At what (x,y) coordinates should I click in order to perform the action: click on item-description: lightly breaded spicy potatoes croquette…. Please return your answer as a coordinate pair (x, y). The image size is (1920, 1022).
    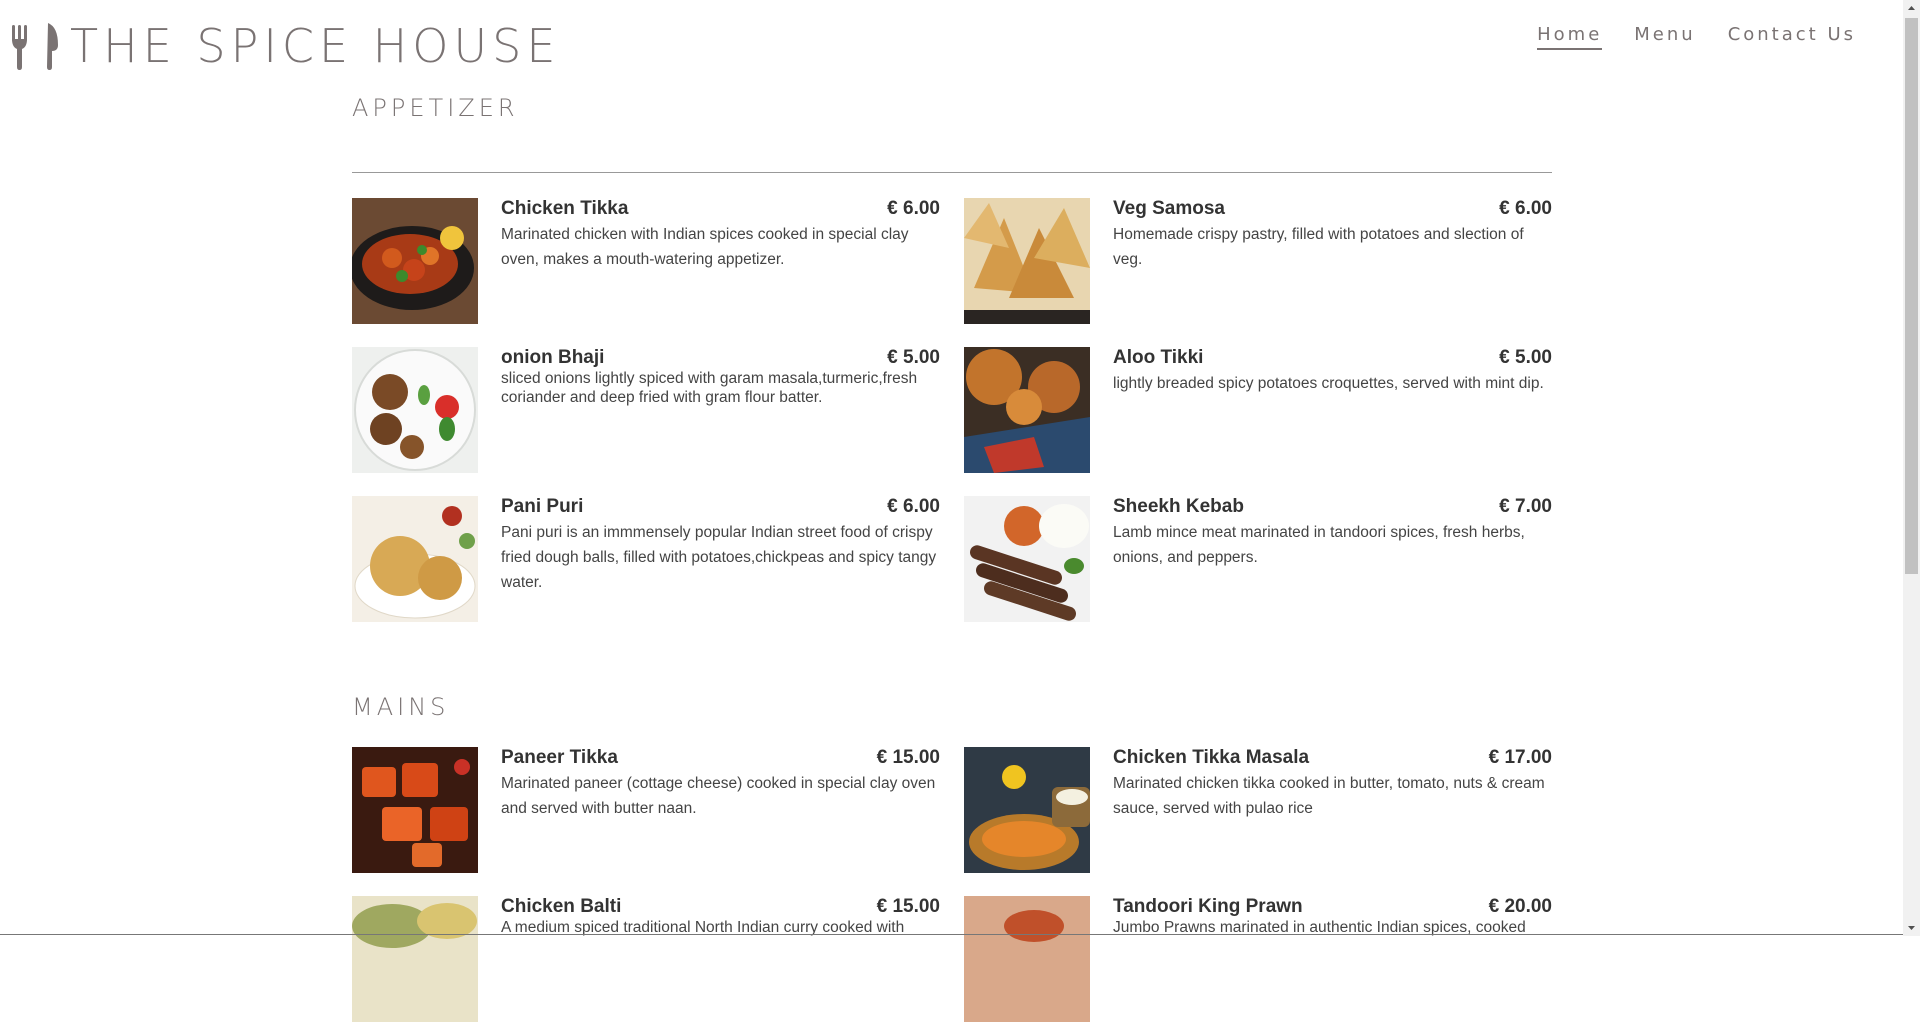
    Looking at the image, I should click on (1328, 383).